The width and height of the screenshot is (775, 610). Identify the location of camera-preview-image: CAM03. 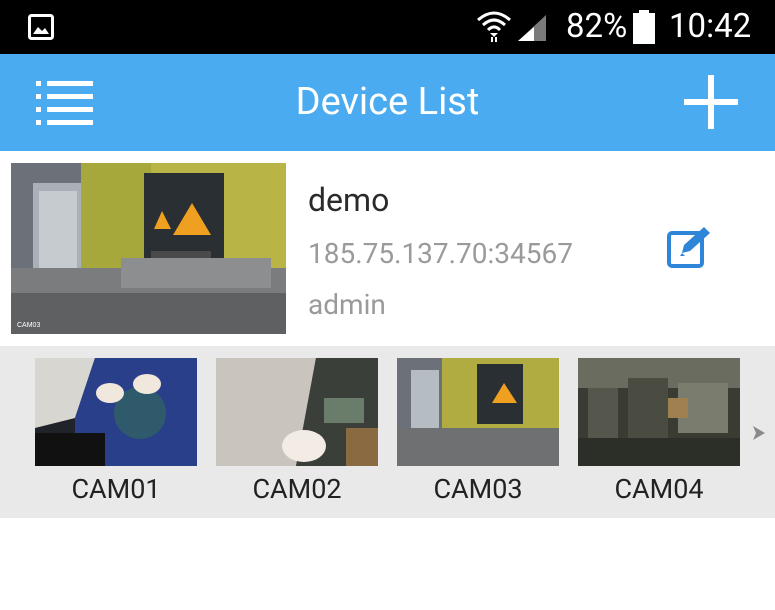
(148, 248).